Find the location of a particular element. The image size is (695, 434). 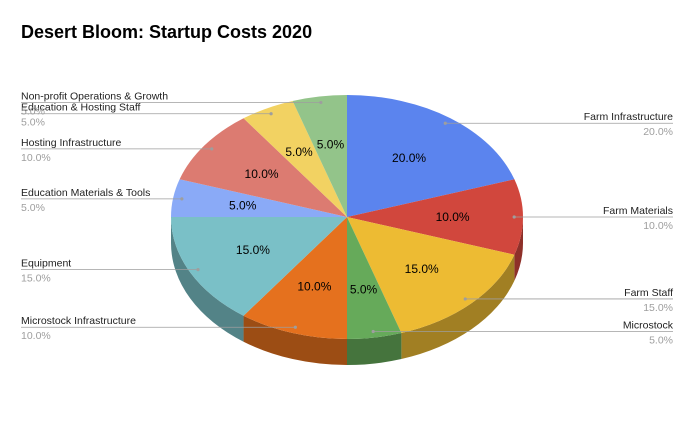

slice-value-label-farm-materials: 10.0% is located at coordinates (453, 217).